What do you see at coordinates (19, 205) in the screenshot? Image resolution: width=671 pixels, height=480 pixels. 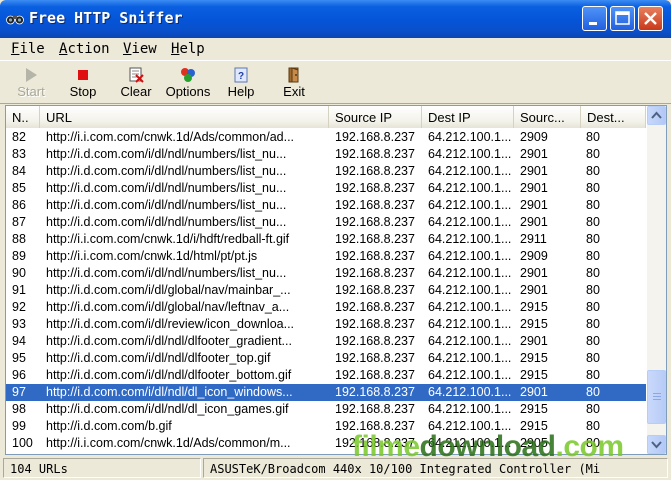 I see `cell-number: 86` at bounding box center [19, 205].